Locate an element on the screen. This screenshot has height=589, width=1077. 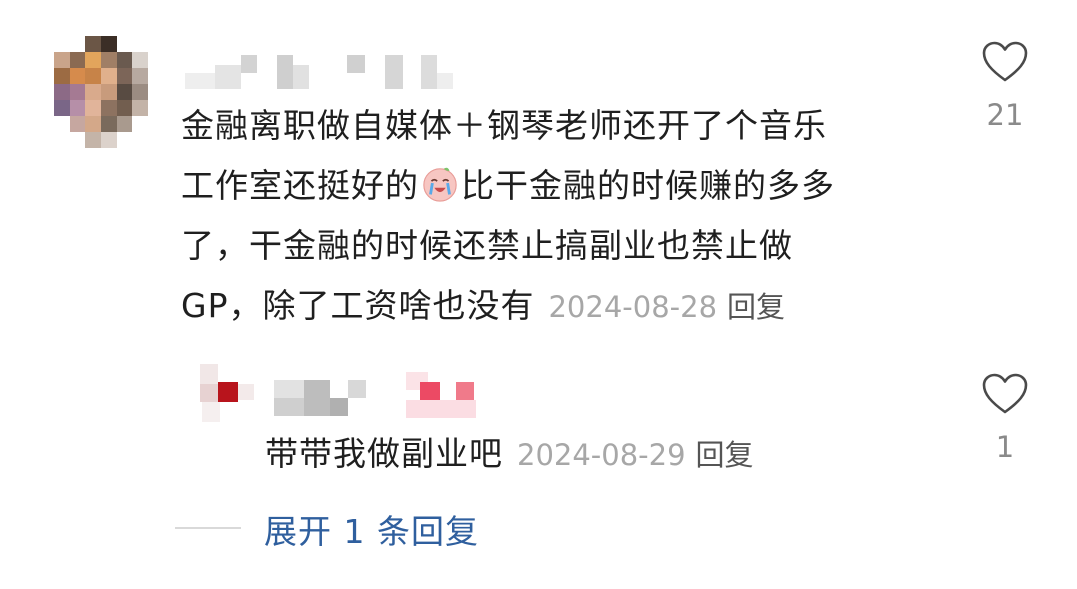
reply-avatar is located at coordinates (228, 396).